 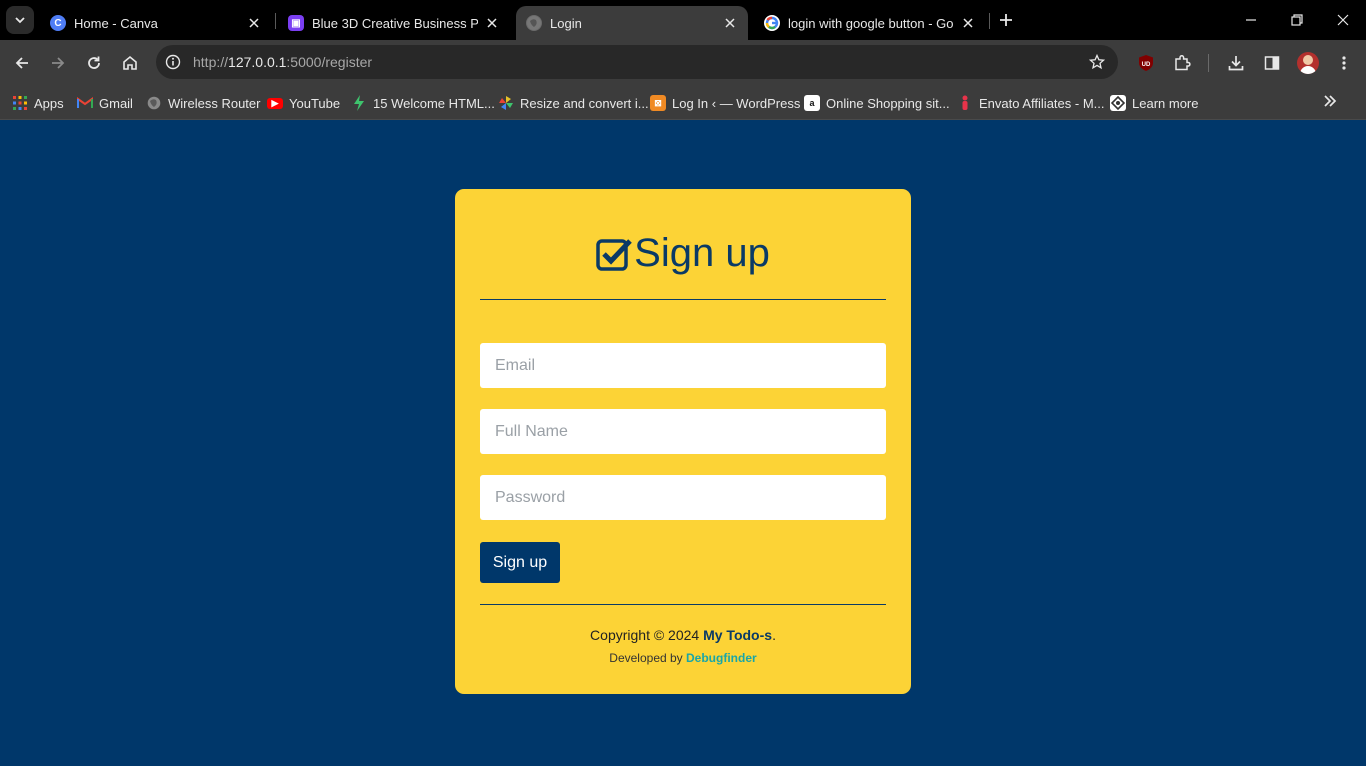 I want to click on chevron-down-icon, so click(x=20, y=20).